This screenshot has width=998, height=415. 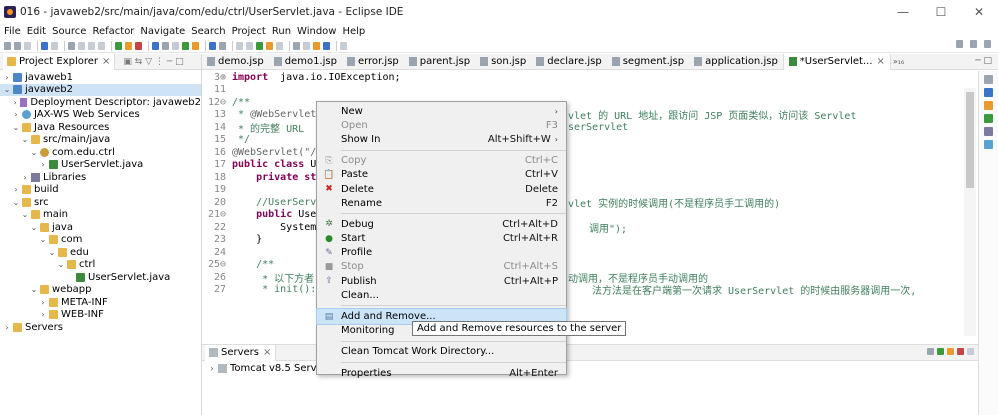 I want to click on console-icon, so click(x=988, y=131).